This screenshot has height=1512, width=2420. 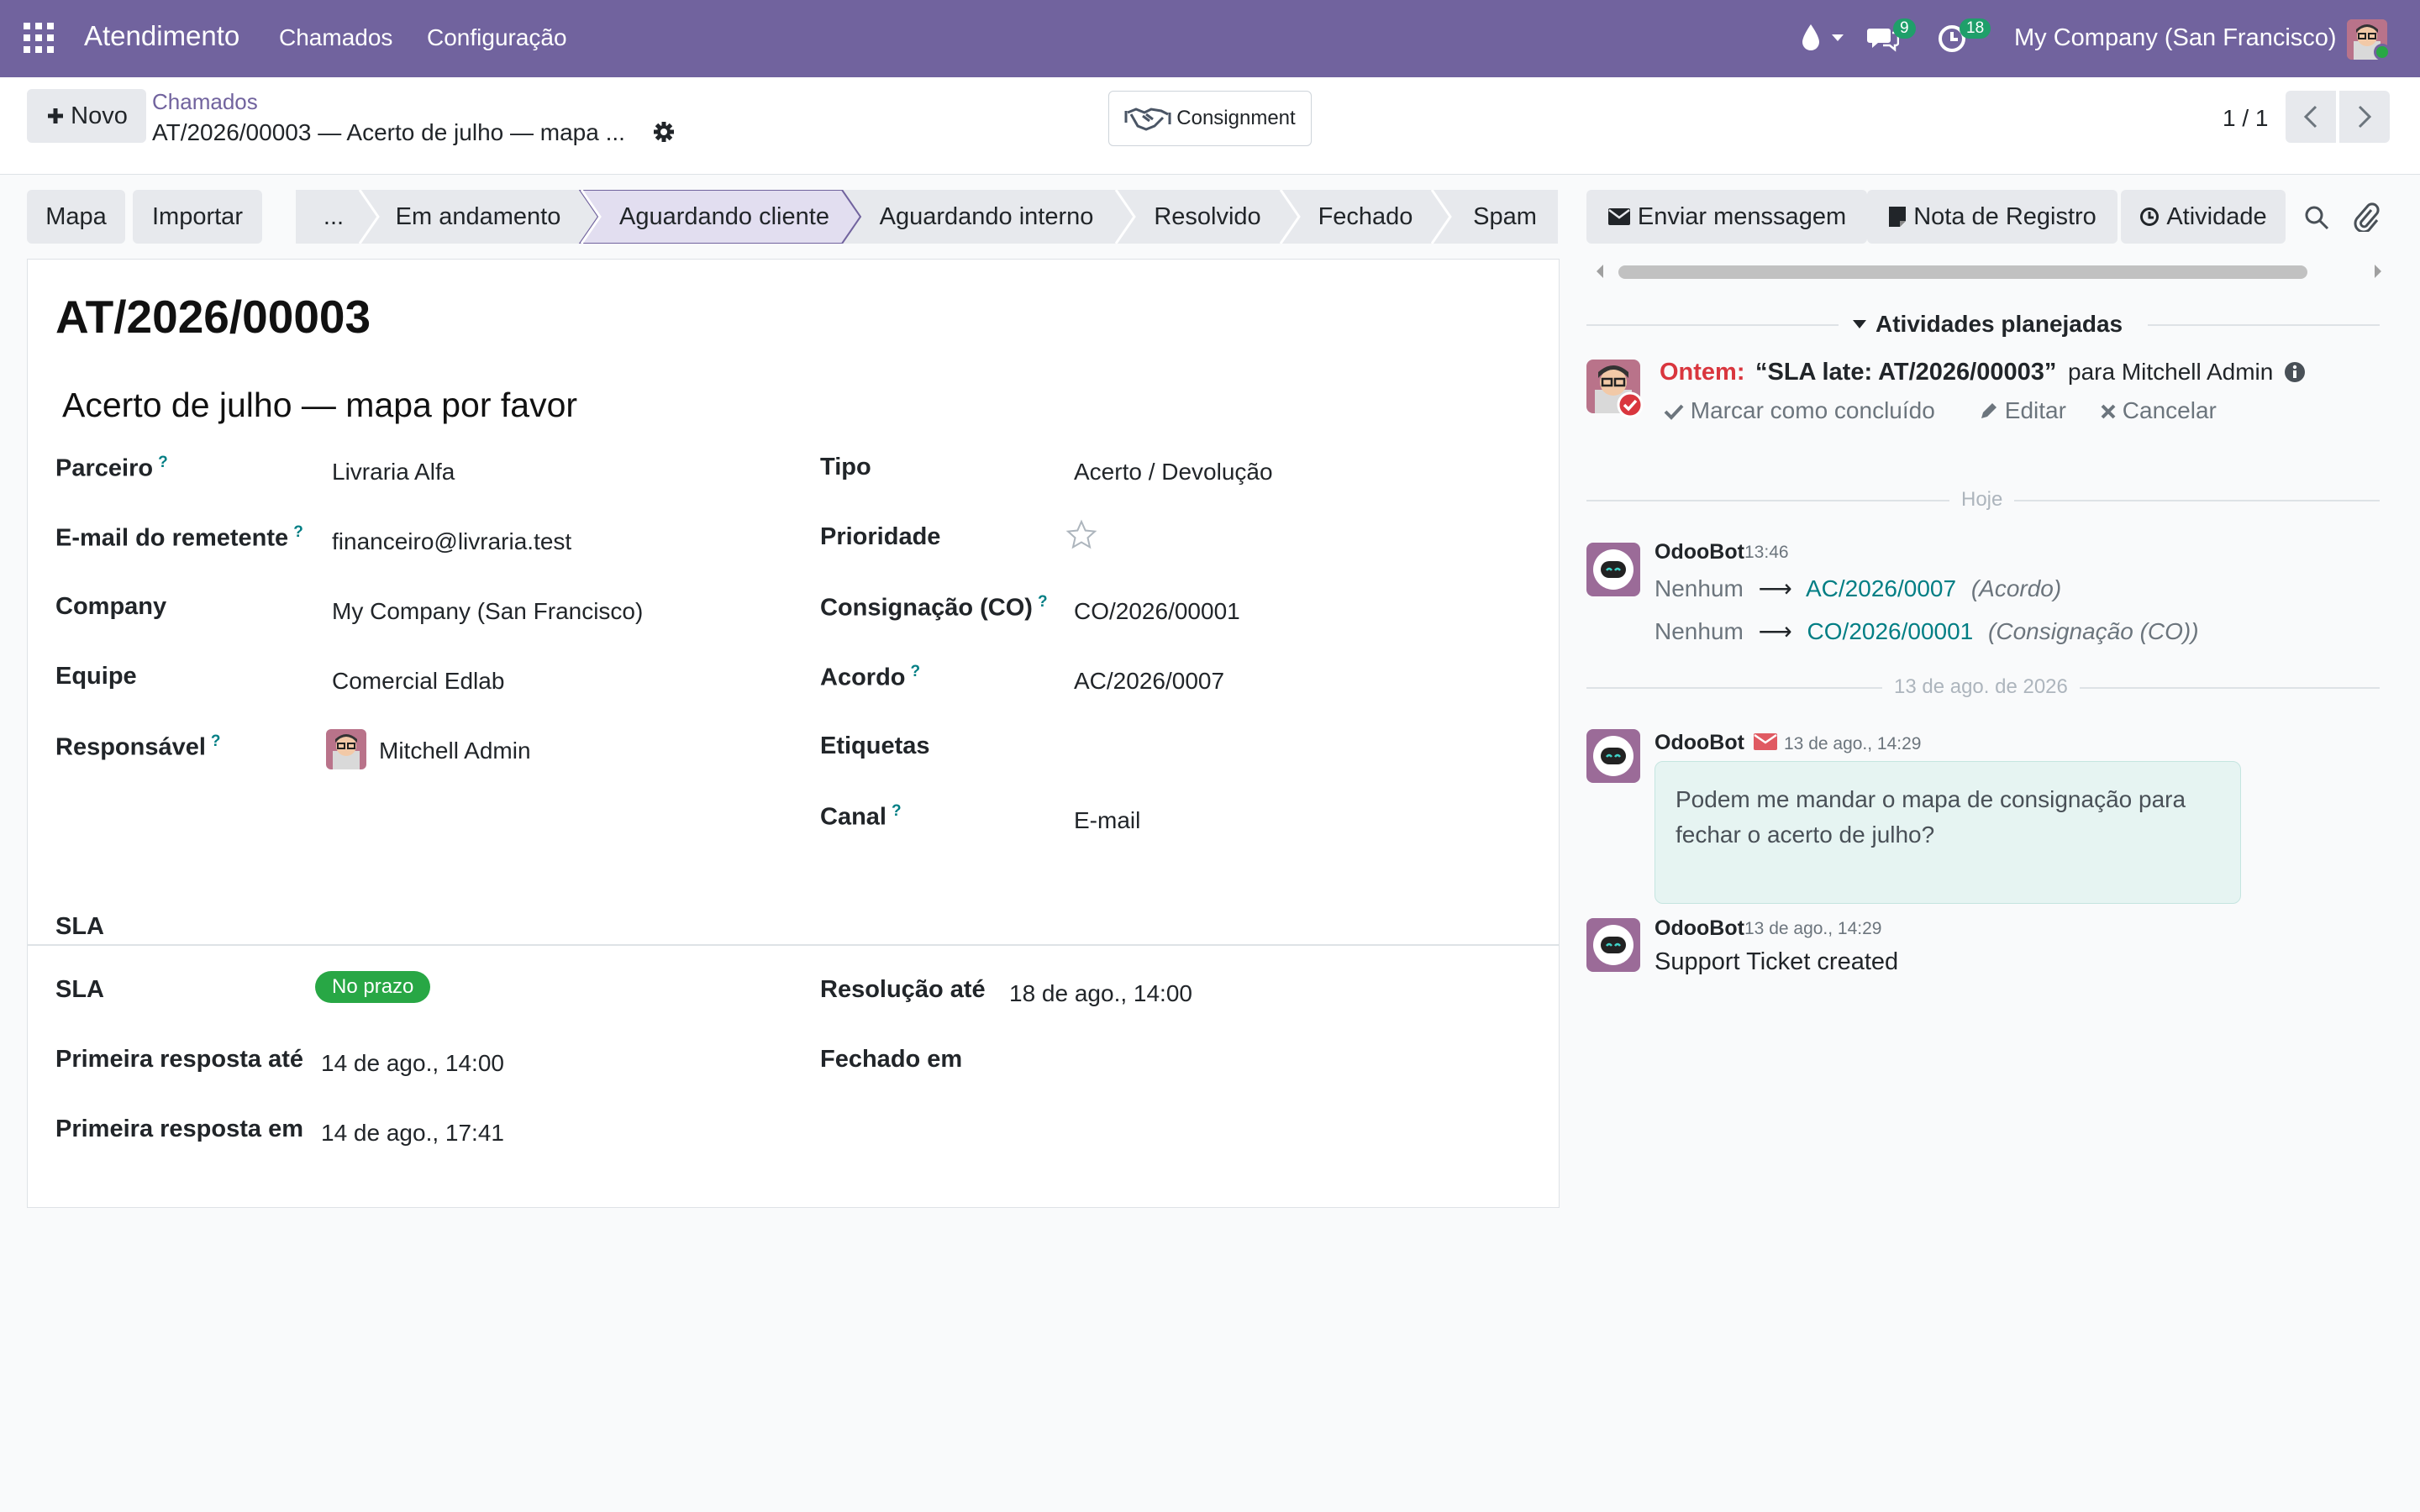 I want to click on field-value-consignacao: CO/2026/00001, so click(x=1157, y=611).